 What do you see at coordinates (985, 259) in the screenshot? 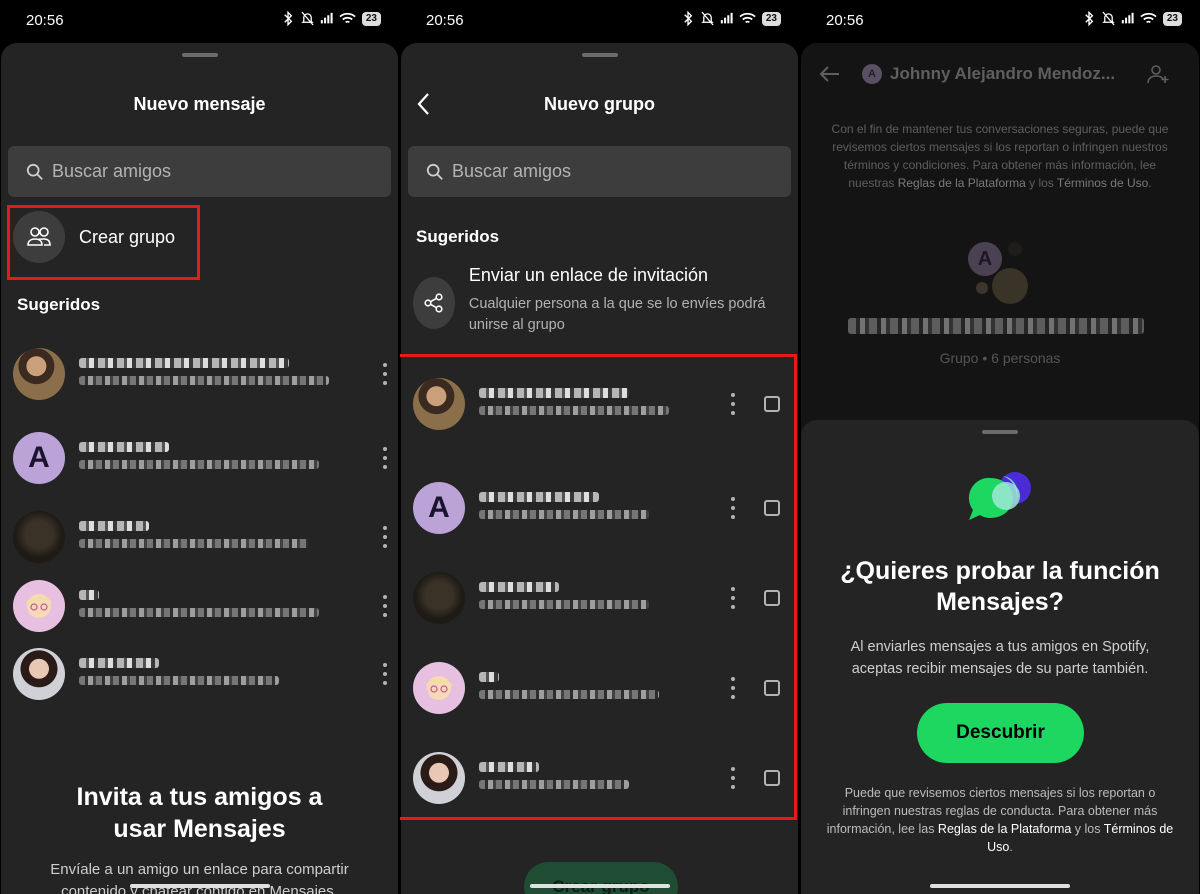
I see `group-avatar-letter: A` at bounding box center [985, 259].